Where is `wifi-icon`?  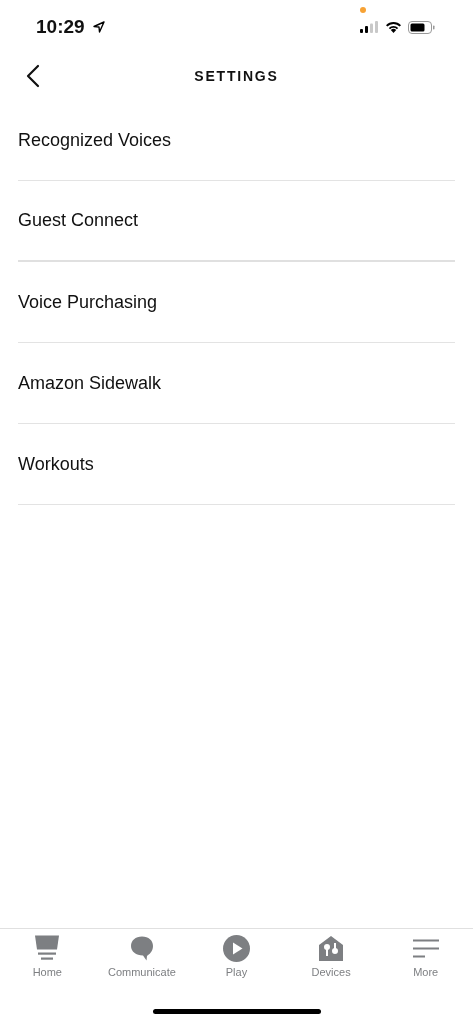
wifi-icon is located at coordinates (393, 27).